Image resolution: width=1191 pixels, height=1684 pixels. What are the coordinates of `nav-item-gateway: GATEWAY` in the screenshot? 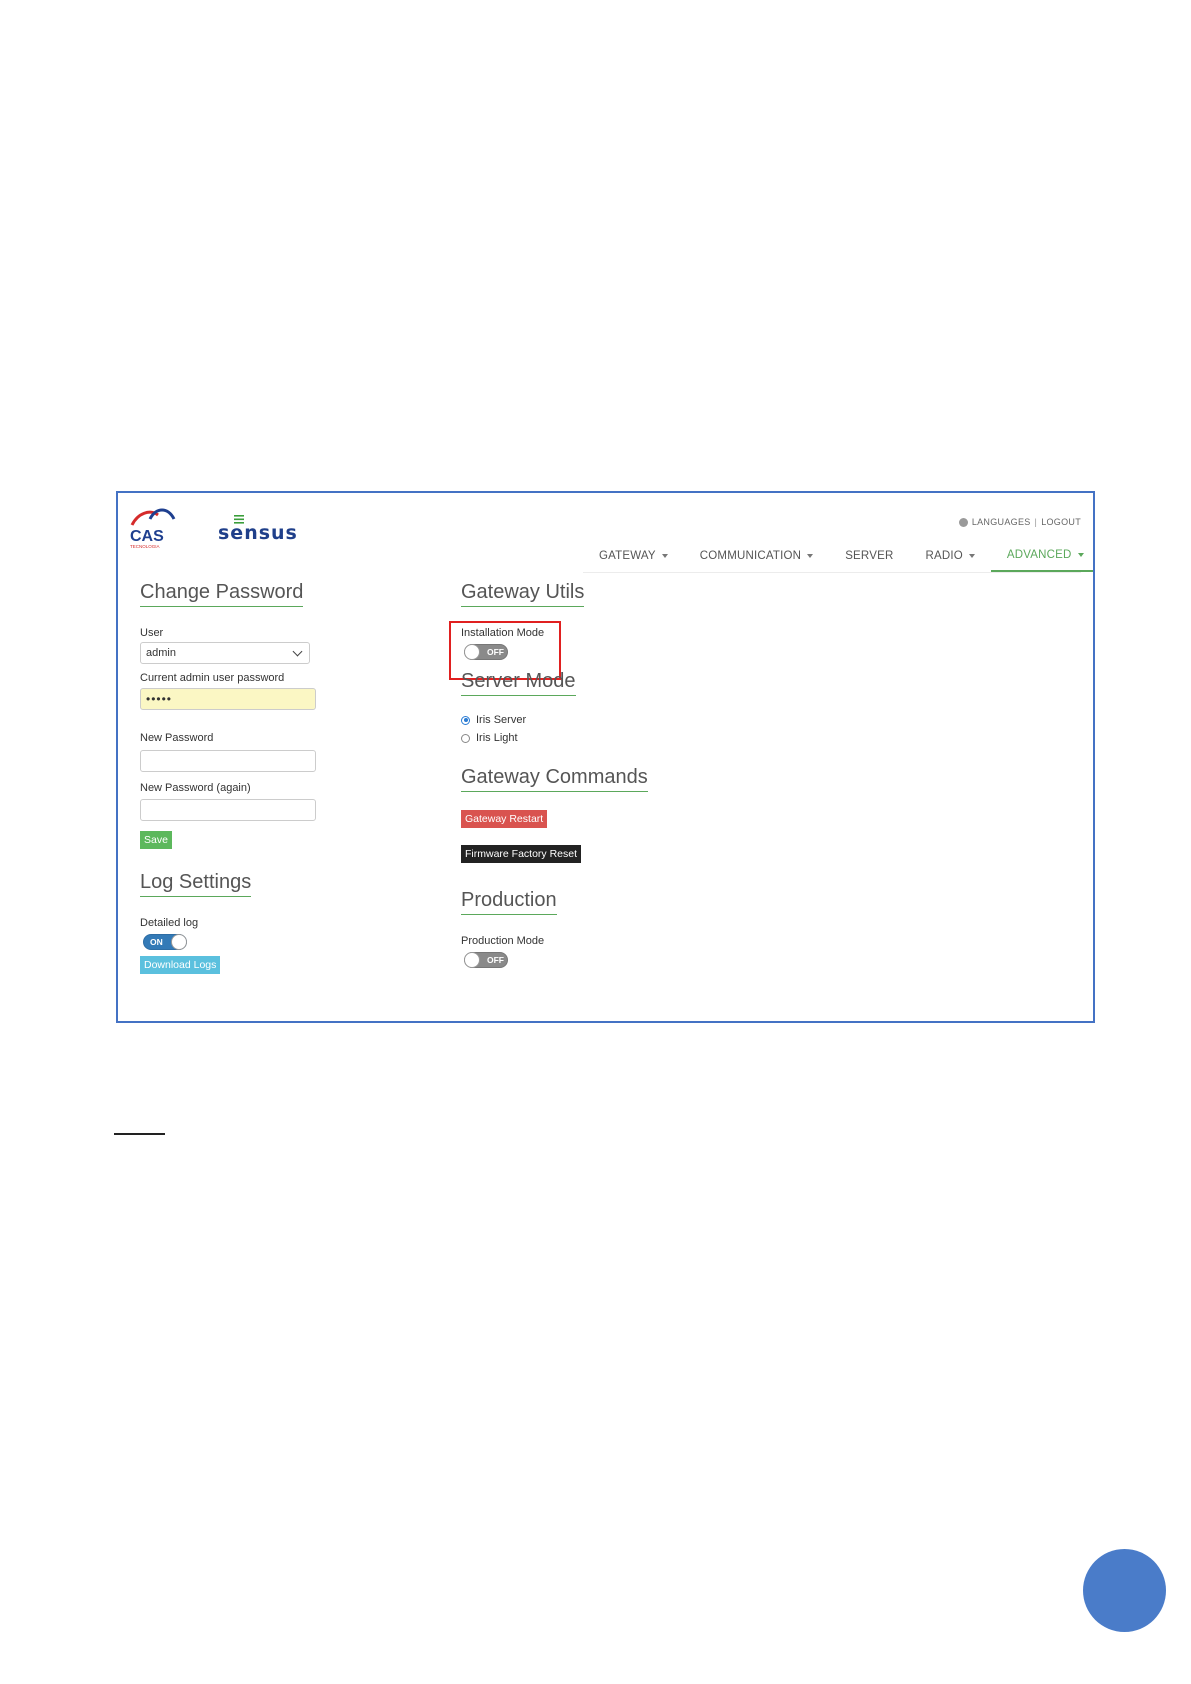 It's located at (633, 556).